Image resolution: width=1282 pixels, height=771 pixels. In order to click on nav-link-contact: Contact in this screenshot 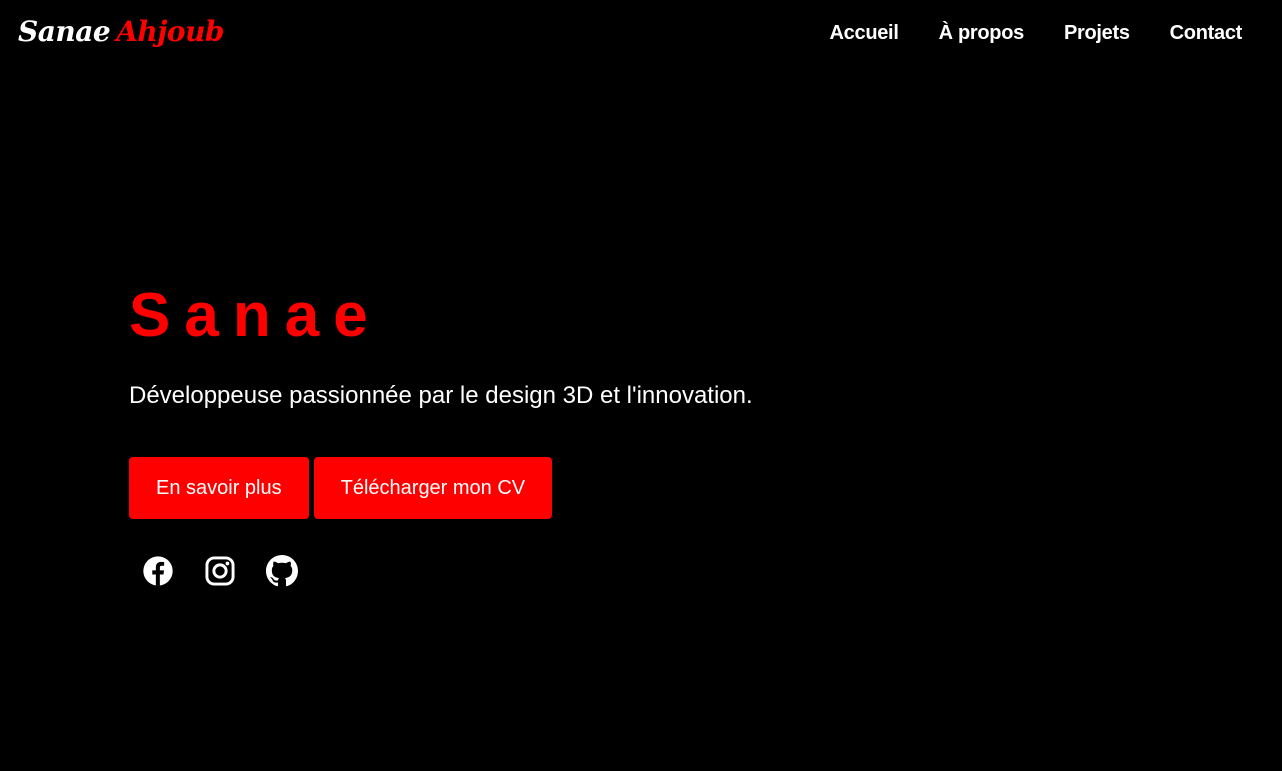, I will do `click(1206, 33)`.